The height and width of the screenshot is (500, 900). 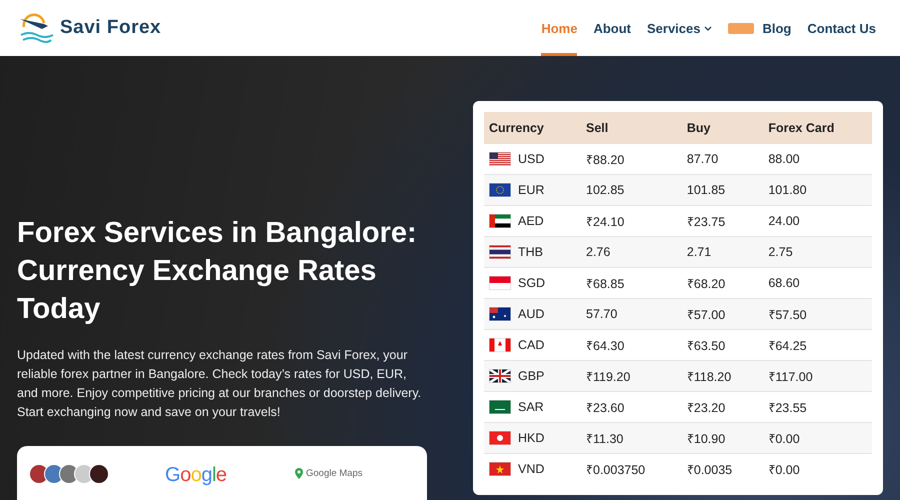 What do you see at coordinates (723, 283) in the screenshot?
I see `table-cell: ₹68.20` at bounding box center [723, 283].